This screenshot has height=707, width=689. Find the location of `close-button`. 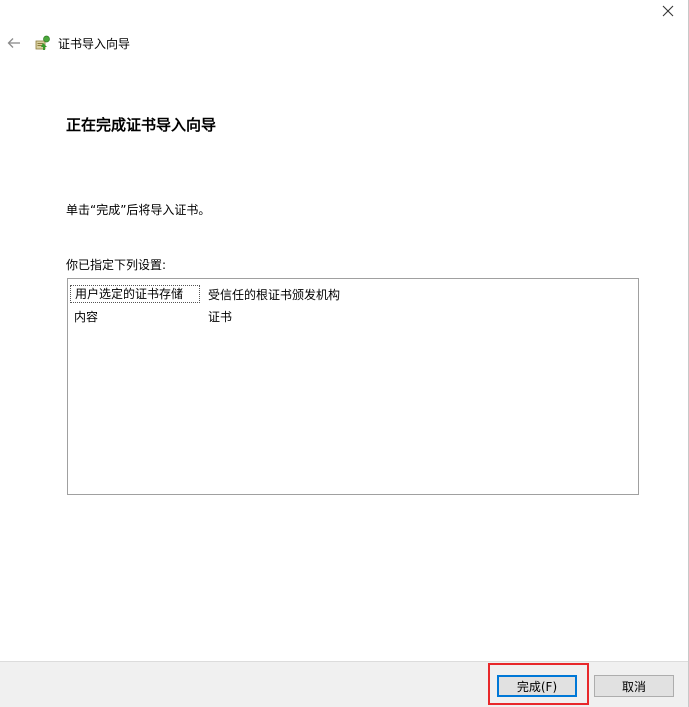

close-button is located at coordinates (668, 11).